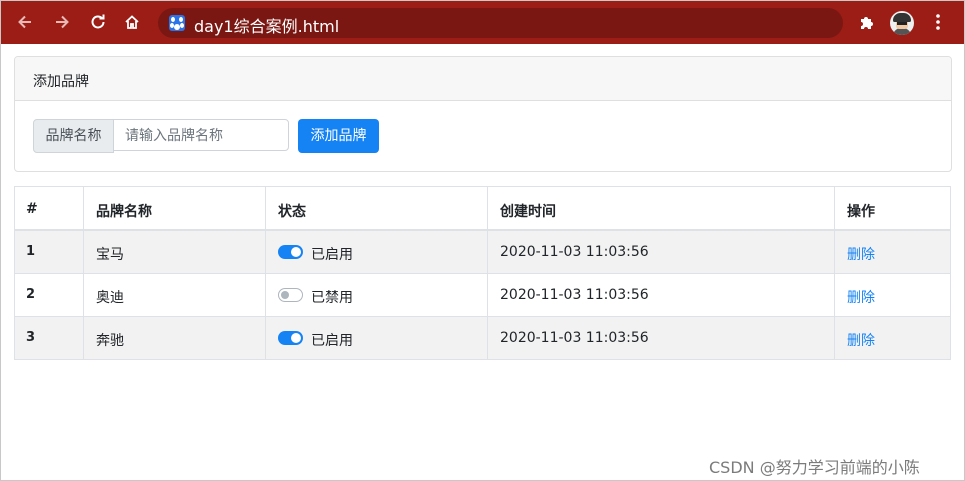 This screenshot has width=965, height=481. I want to click on header-brand-name: 品牌名称, so click(124, 212).